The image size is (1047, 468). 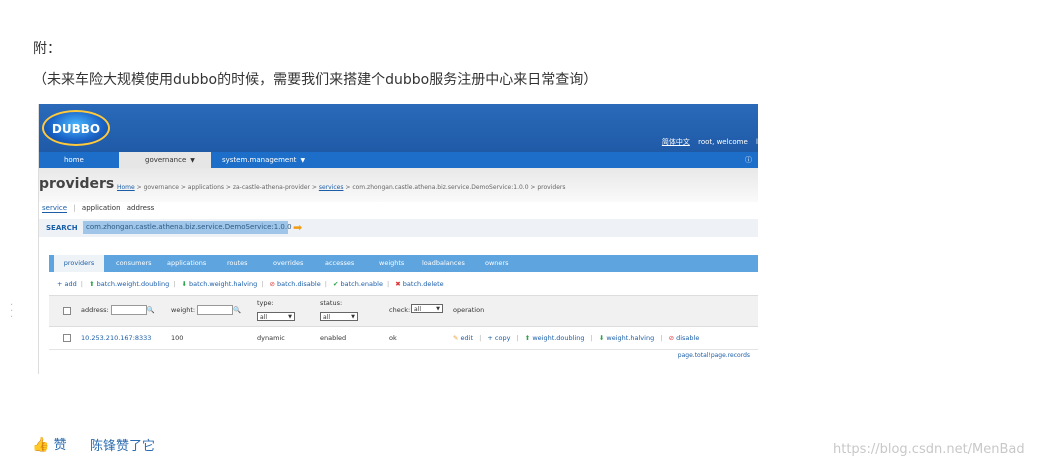 I want to click on tab-weights: weights, so click(x=391, y=263).